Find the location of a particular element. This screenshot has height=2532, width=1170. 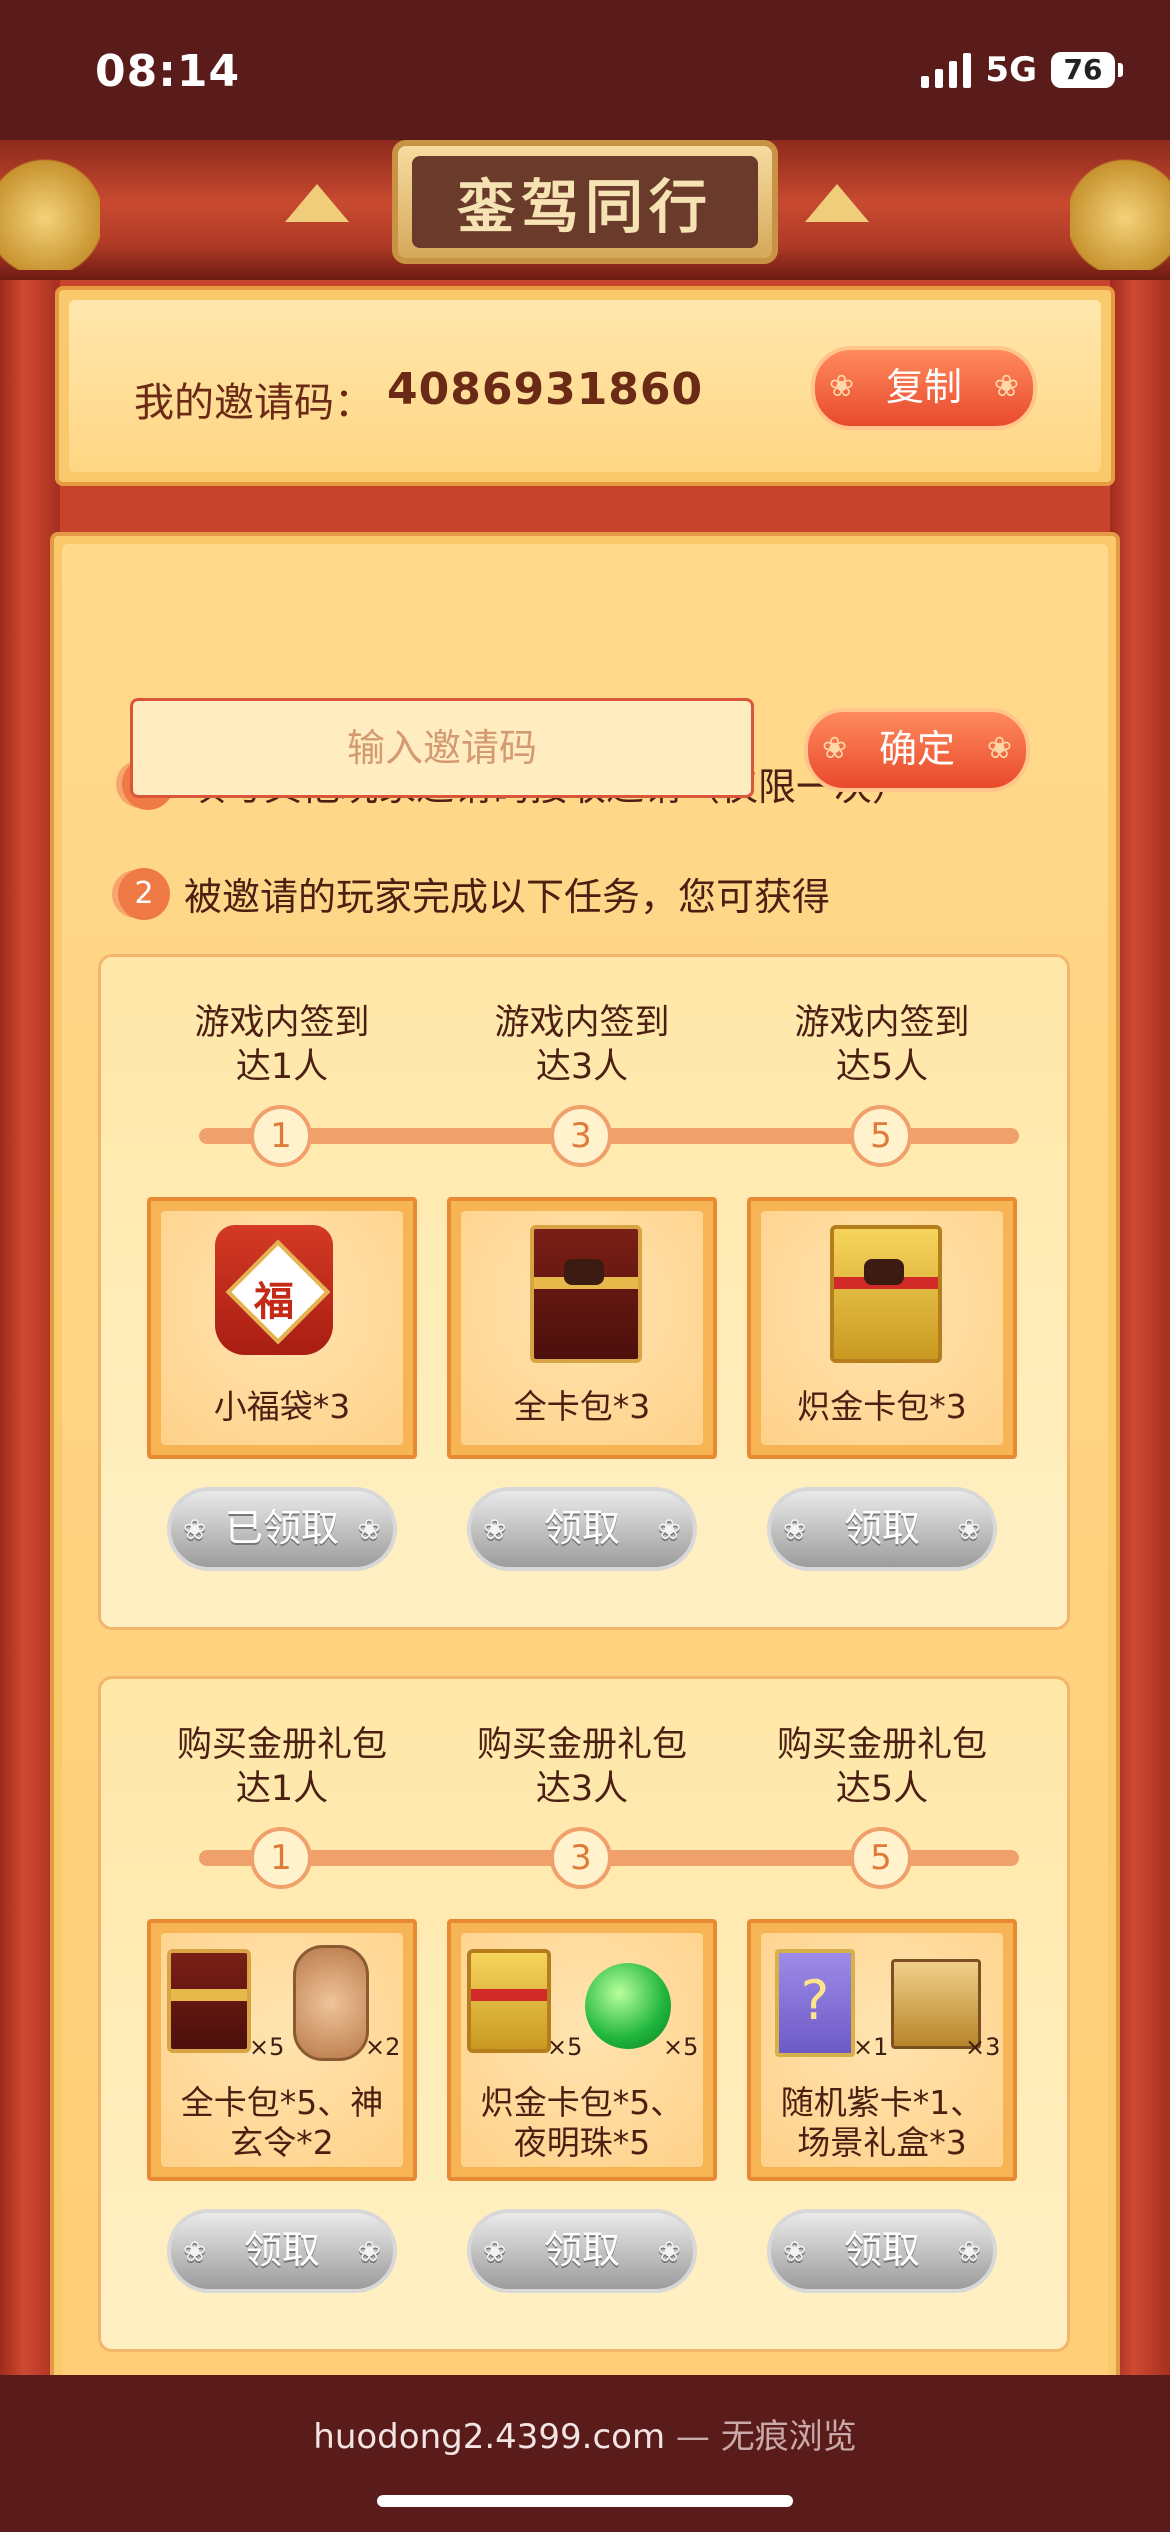

lucky-bag-icon: 福 is located at coordinates (274, 1290).